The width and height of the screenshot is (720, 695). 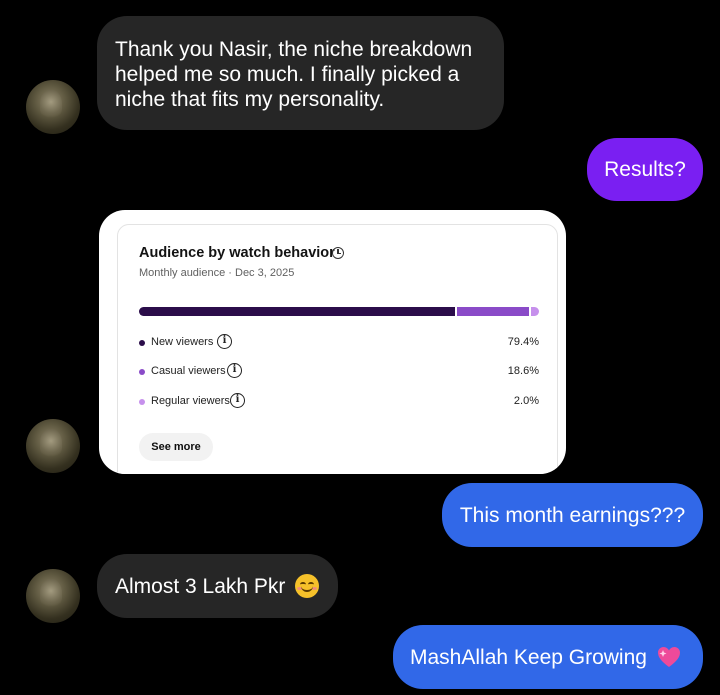 I want to click on sparkling-heart-icon, so click(x=669, y=657).